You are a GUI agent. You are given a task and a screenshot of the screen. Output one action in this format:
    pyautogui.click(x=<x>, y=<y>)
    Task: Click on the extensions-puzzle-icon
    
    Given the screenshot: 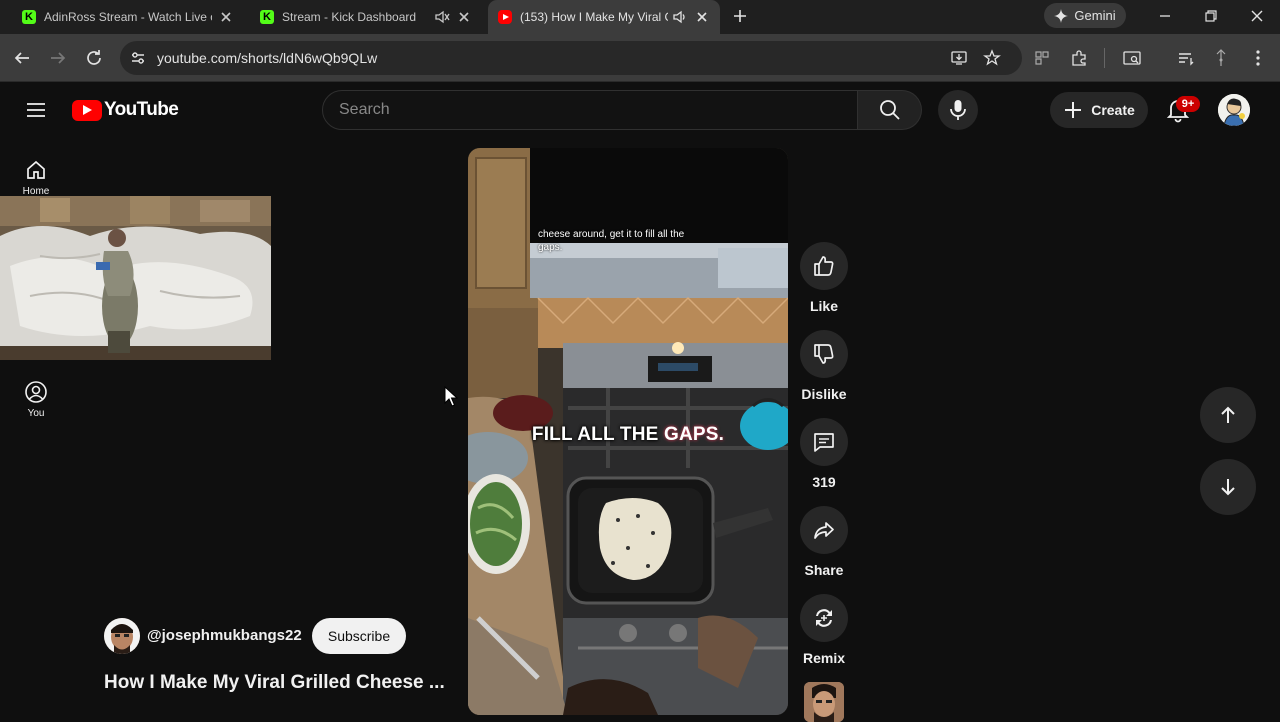 What is the action you would take?
    pyautogui.click(x=1079, y=58)
    